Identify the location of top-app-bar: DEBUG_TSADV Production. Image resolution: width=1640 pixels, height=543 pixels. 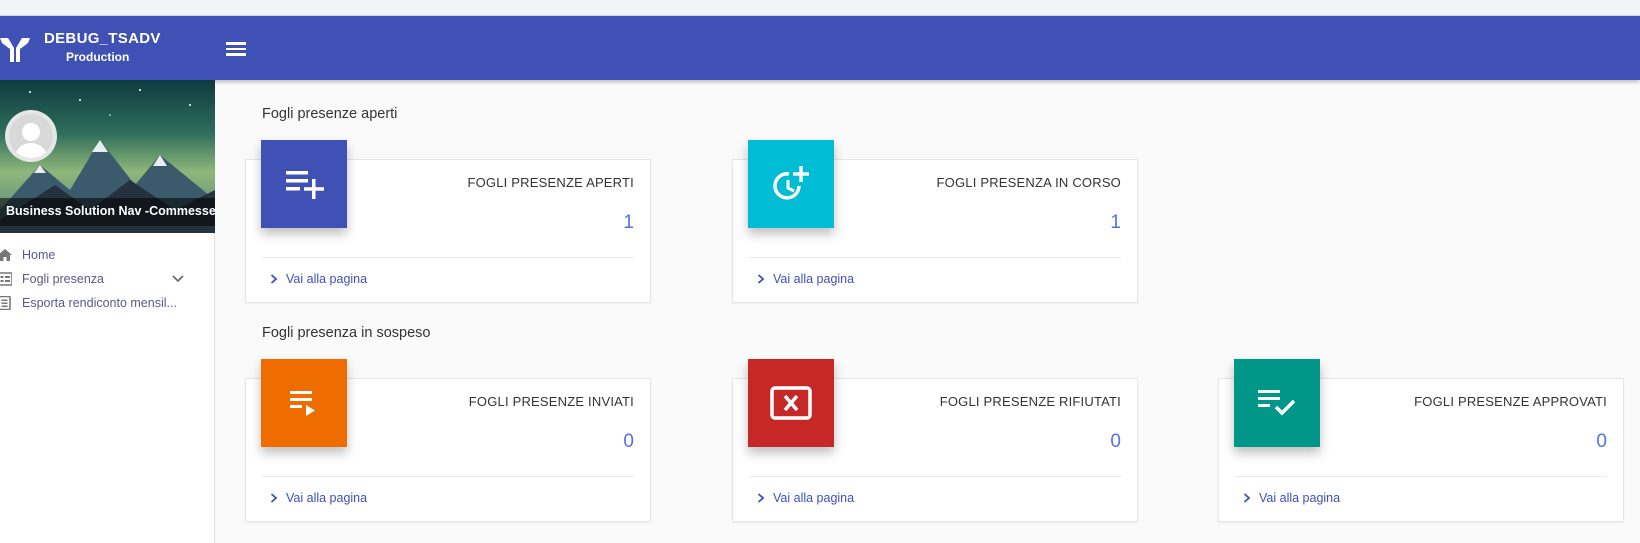
(820, 48).